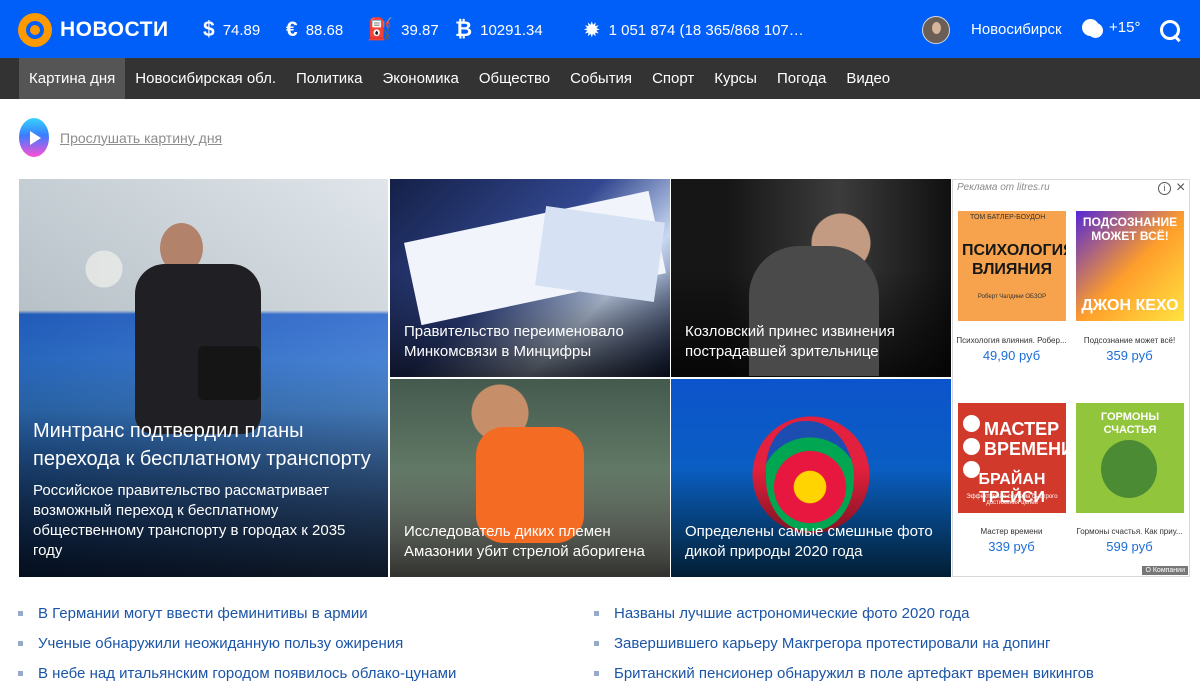  I want to click on book-cover-happiness-hormones: ГОРМОНЫ СЧАСТЬЯ, so click(1130, 458).